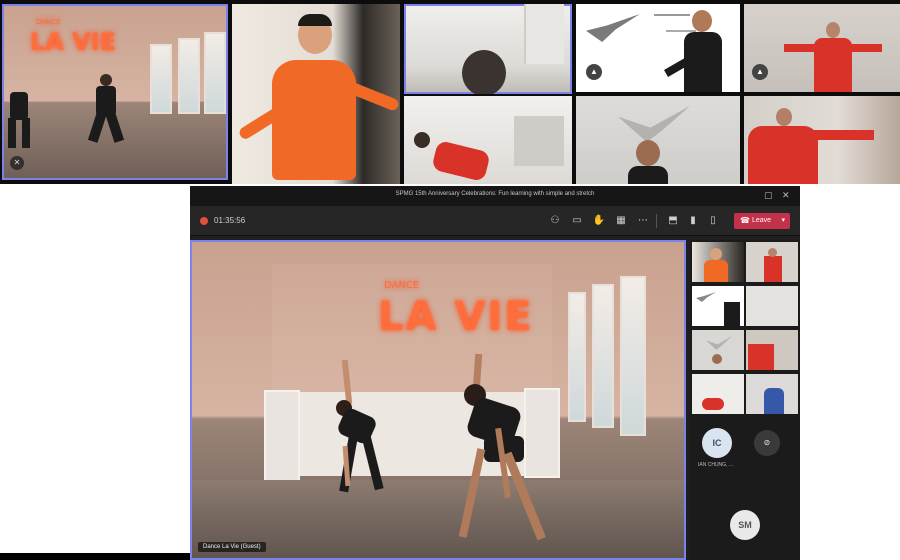 This screenshot has height=560, width=900. What do you see at coordinates (360, 434) in the screenshot?
I see `dancer-left` at bounding box center [360, 434].